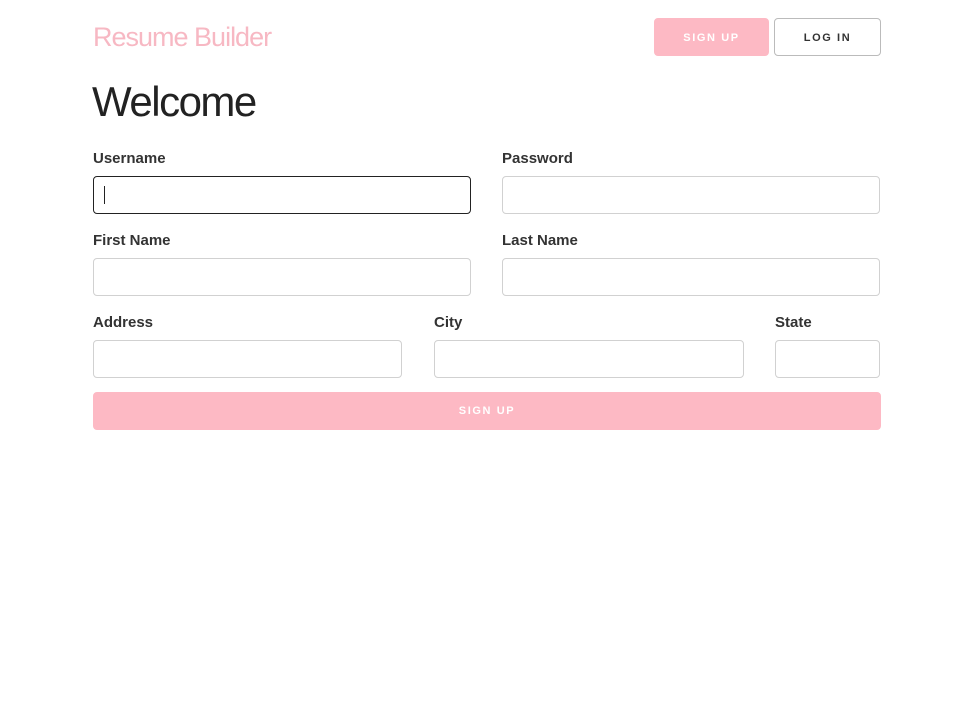  I want to click on address-label: Address, so click(123, 322).